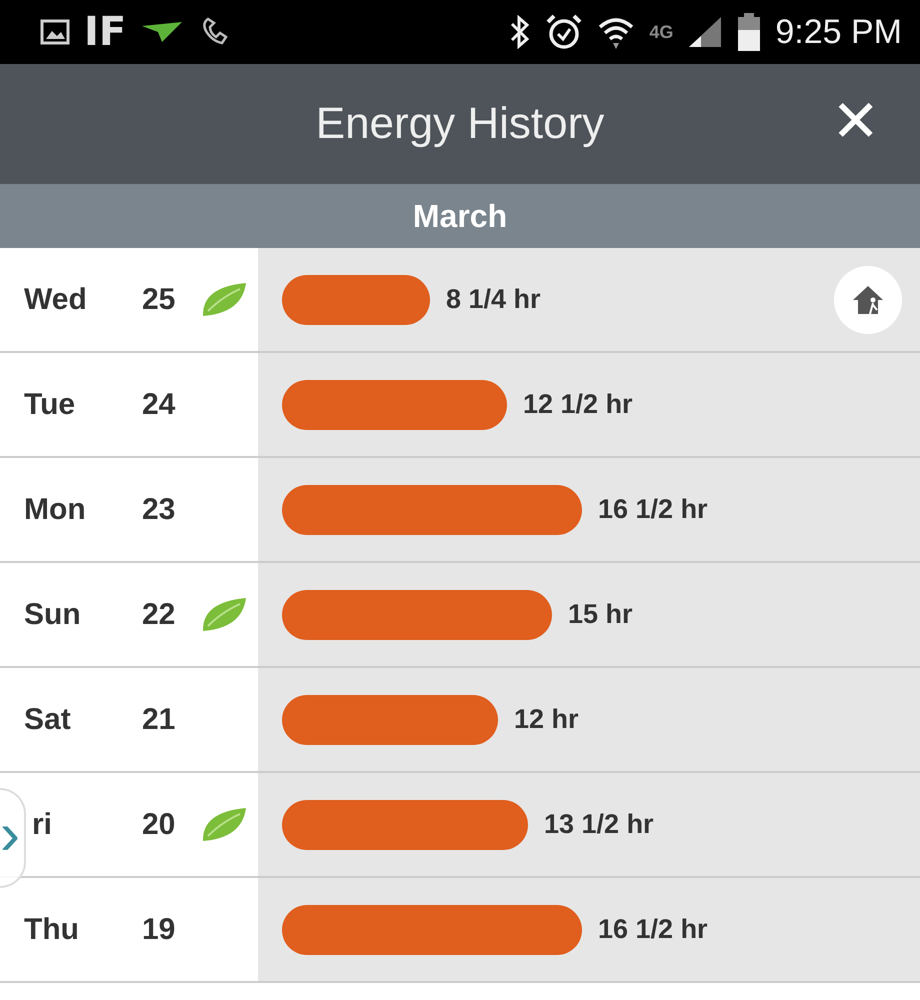 This screenshot has width=920, height=1000. Describe the element at coordinates (599, 824) in the screenshot. I see `usage-hours: 13 1/2 hr` at that location.